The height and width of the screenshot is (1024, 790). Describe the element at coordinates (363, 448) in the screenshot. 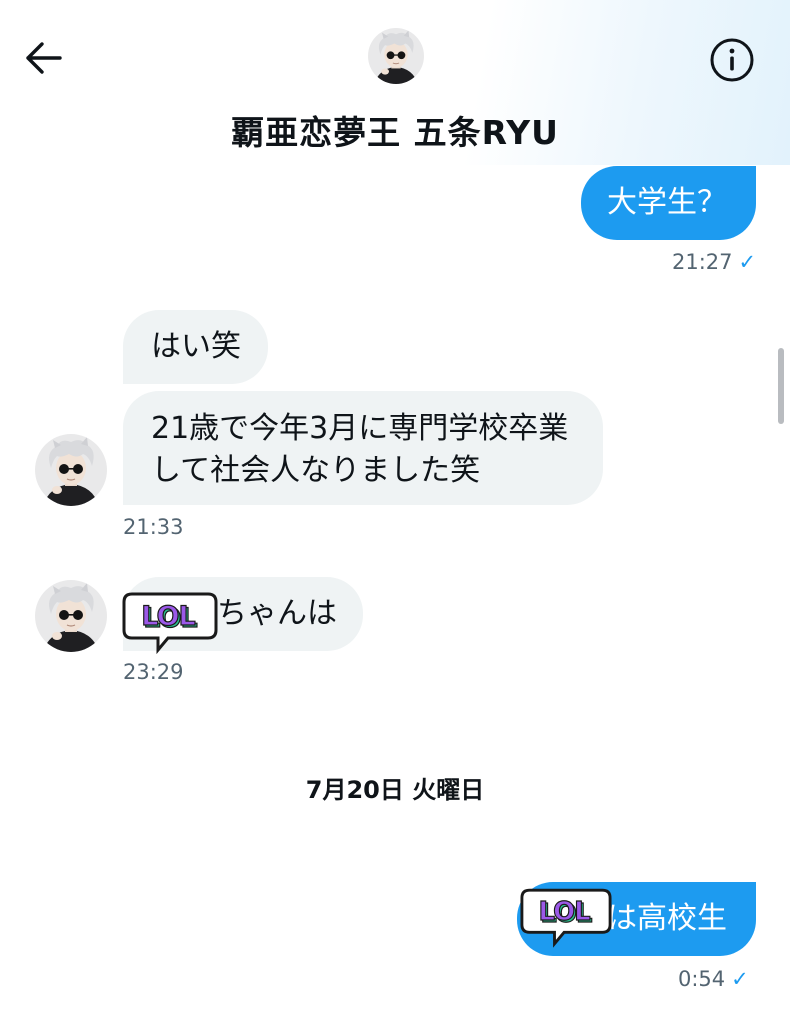

I see `message-bubble-incoming: 21歳で今年3月に専門学校卒業 して社会人なりました笑` at that location.